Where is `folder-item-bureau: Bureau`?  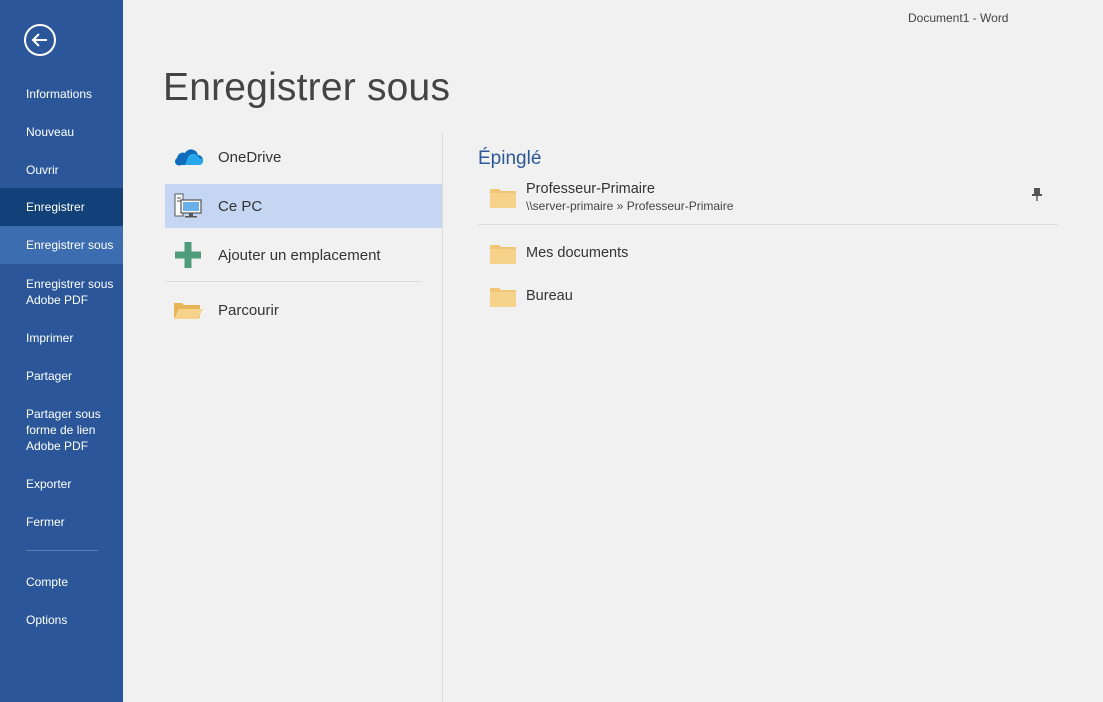 folder-item-bureau: Bureau is located at coordinates (768, 296).